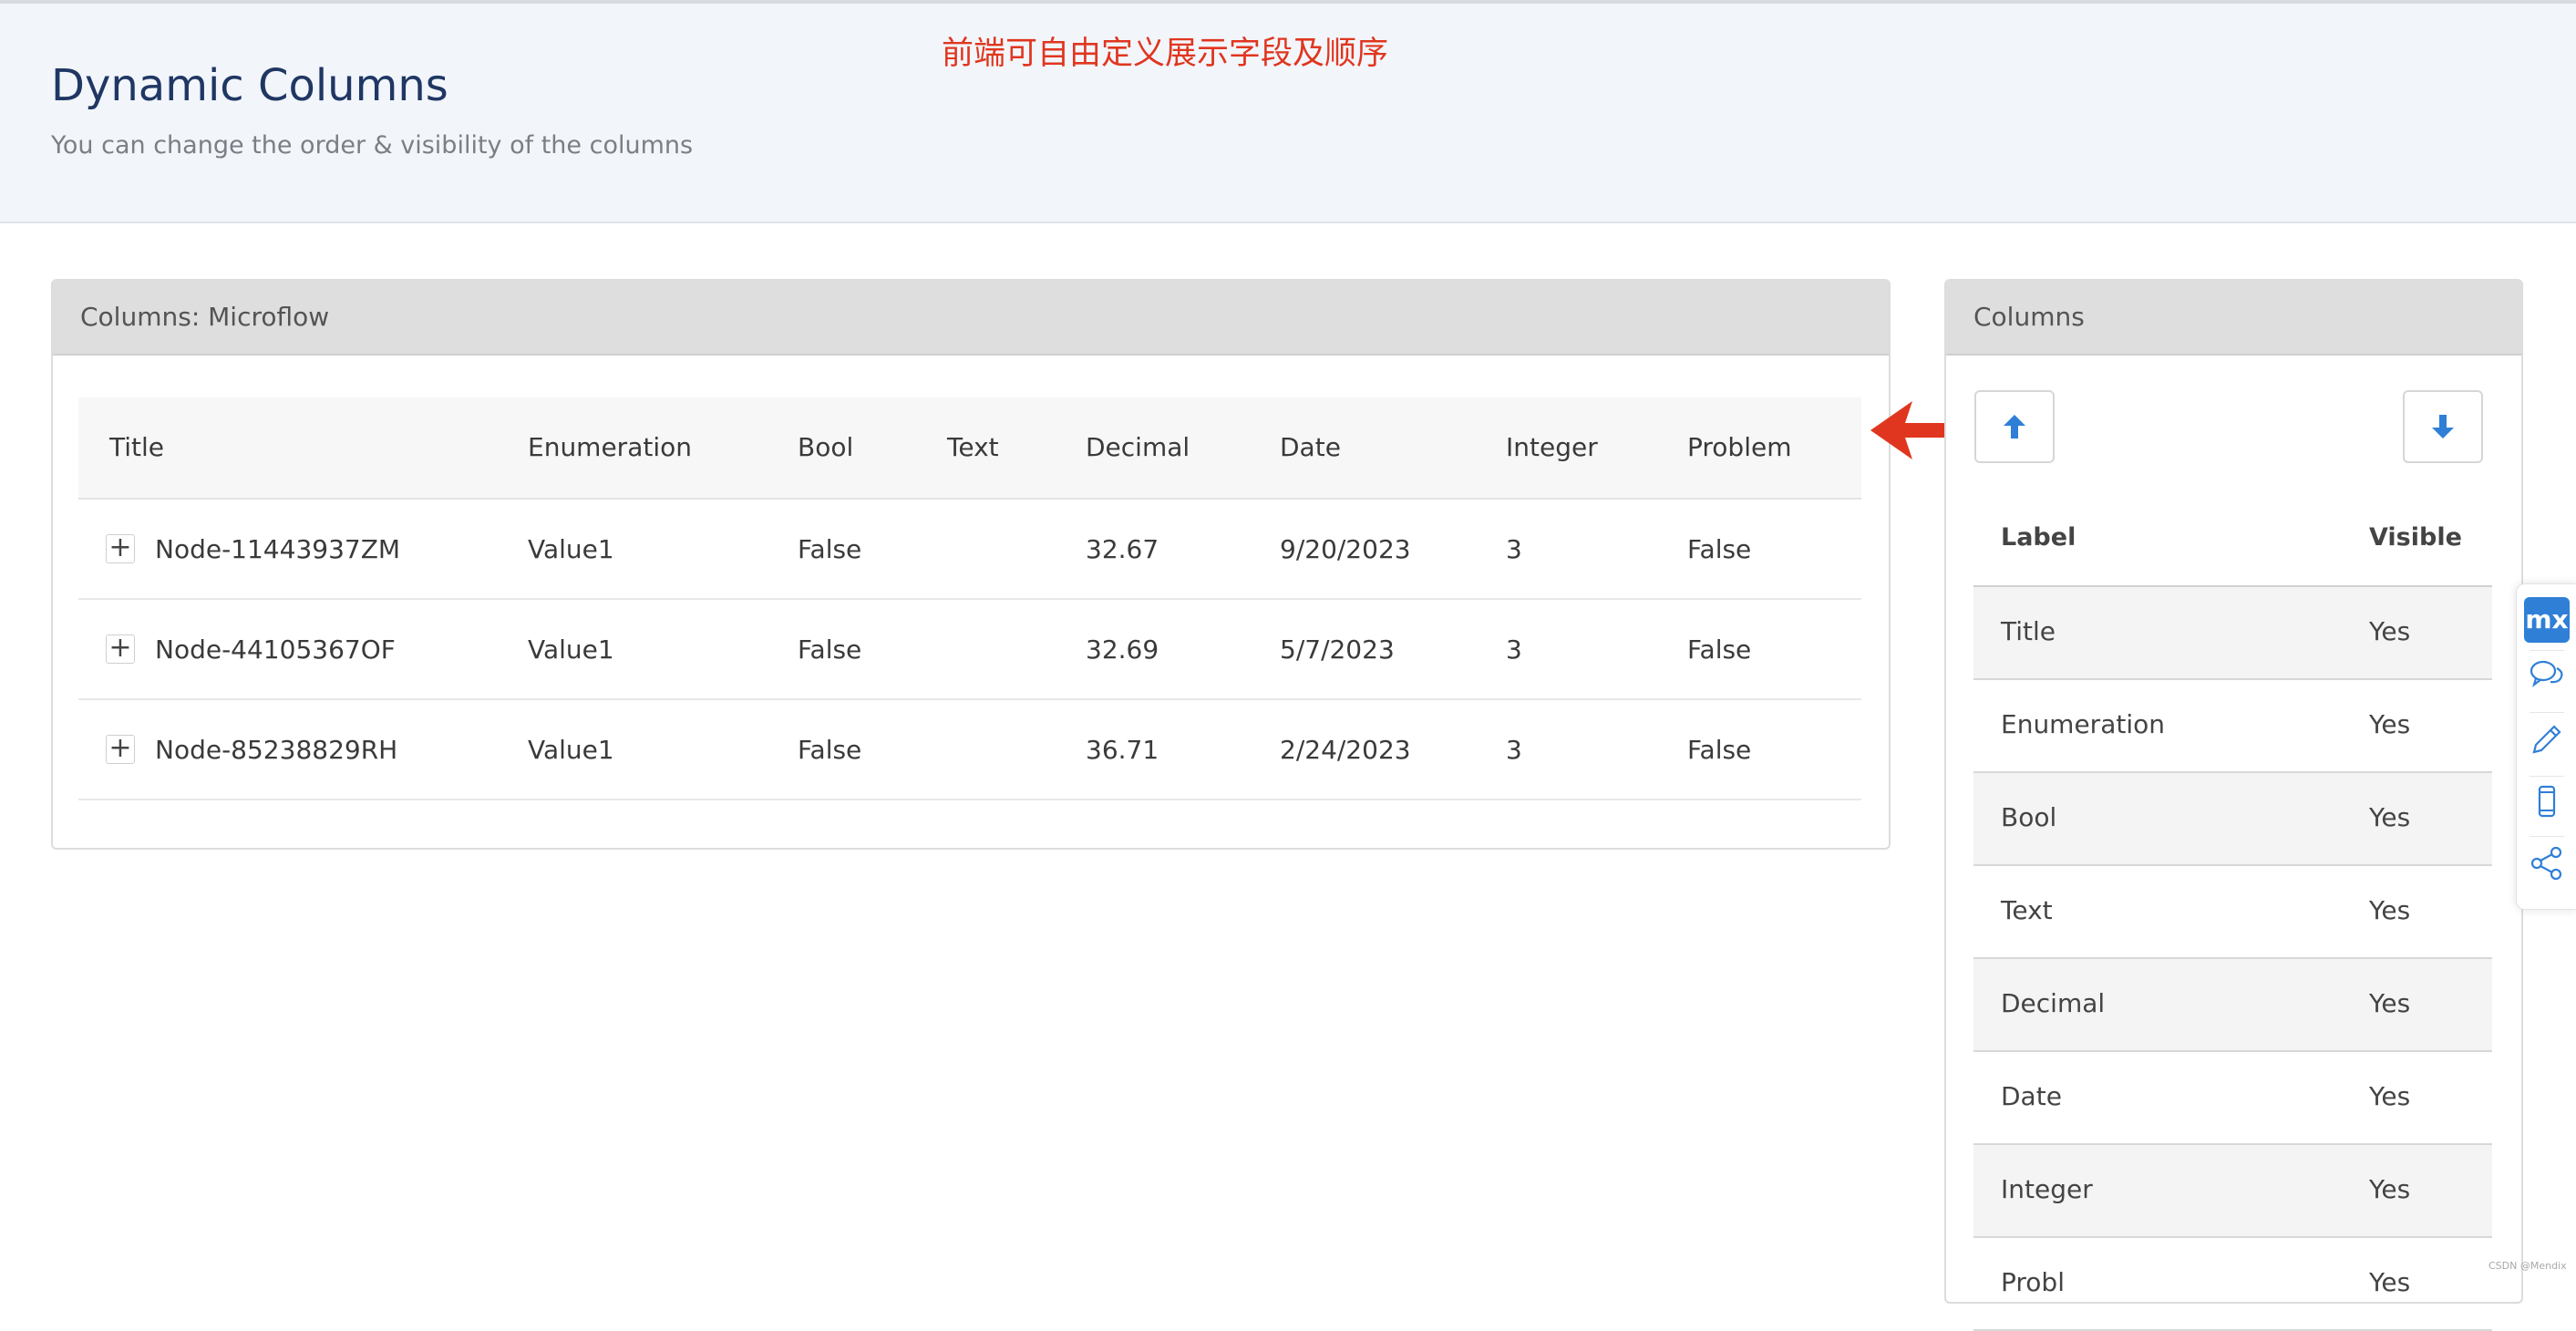  I want to click on column-label: Integer, so click(2047, 1189).